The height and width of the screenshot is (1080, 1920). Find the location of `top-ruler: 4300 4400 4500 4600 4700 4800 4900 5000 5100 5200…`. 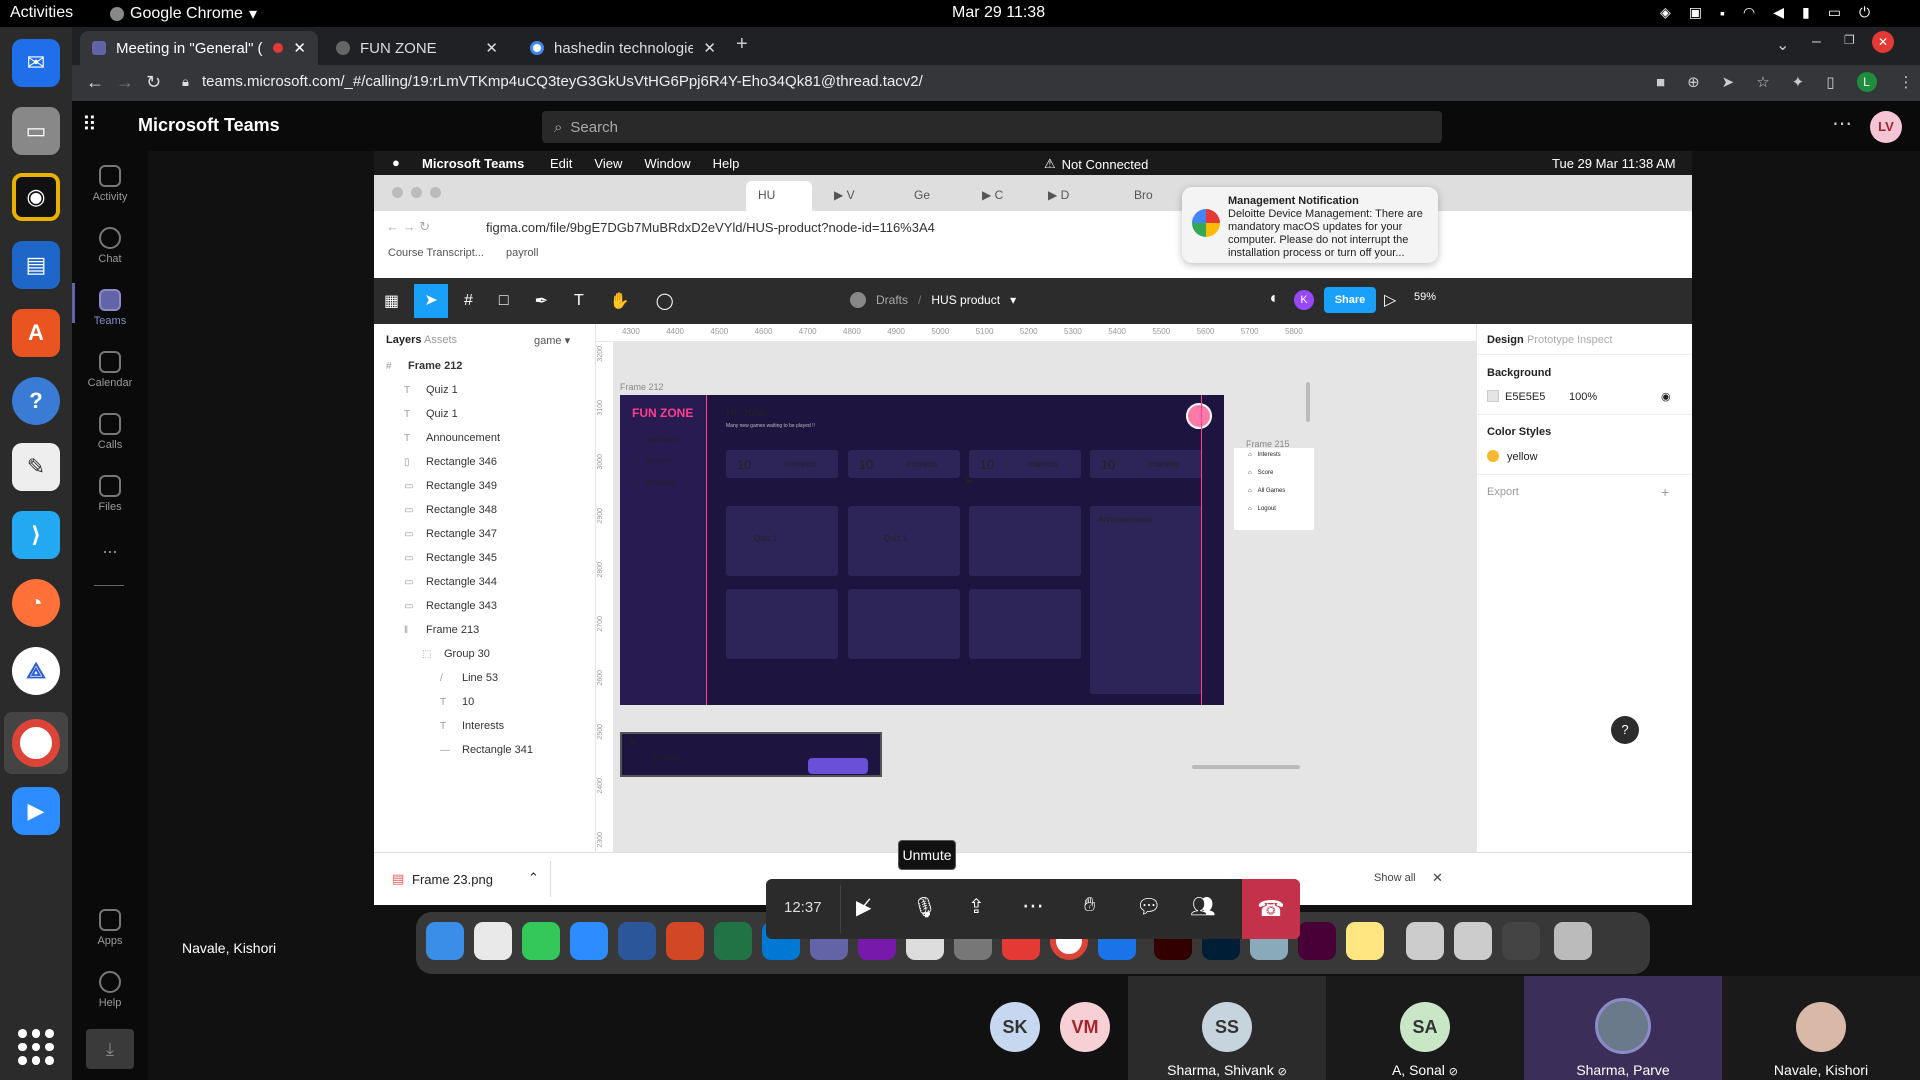

top-ruler: 4300 4400 4500 4600 4700 4800 4900 5000 5100 5200… is located at coordinates (1036, 333).